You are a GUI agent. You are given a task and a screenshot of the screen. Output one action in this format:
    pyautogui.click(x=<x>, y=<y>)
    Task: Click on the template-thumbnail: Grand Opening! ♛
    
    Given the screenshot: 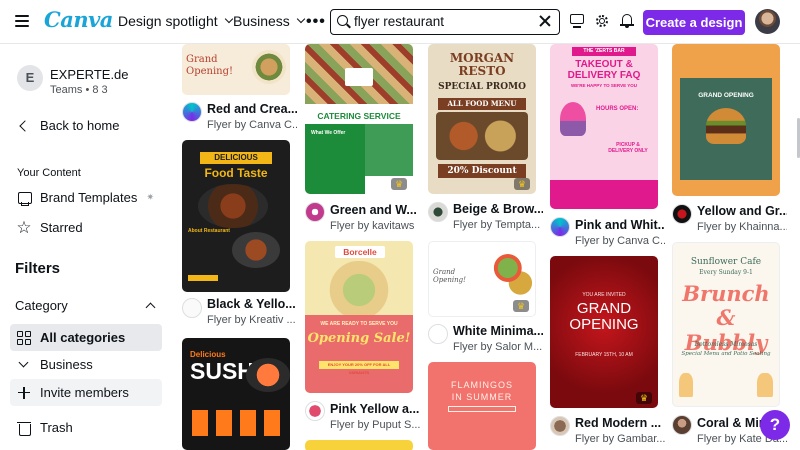 What is the action you would take?
    pyautogui.click(x=482, y=279)
    